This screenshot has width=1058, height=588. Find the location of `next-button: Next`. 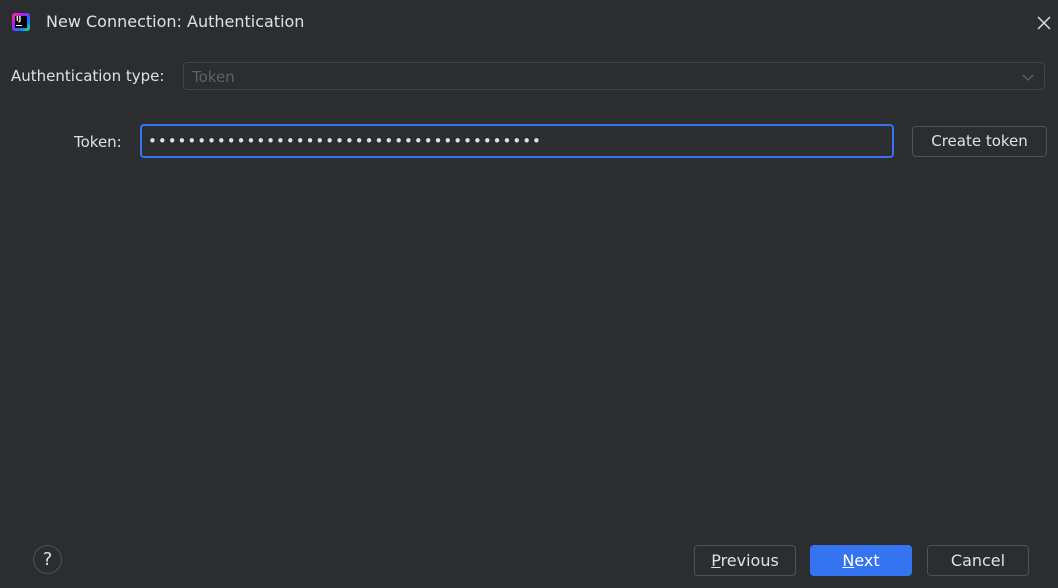

next-button: Next is located at coordinates (861, 560).